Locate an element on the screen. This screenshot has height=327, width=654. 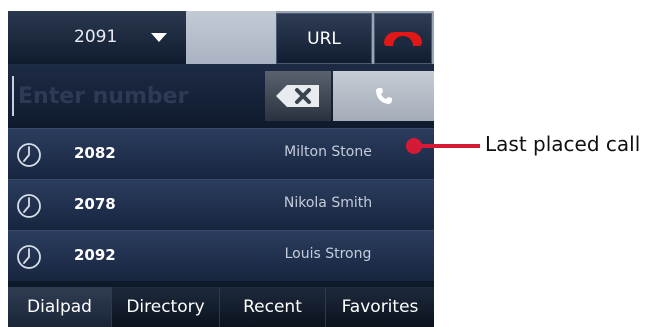
recent-call-row: 2078 Nikola Smith is located at coordinates (221, 204).